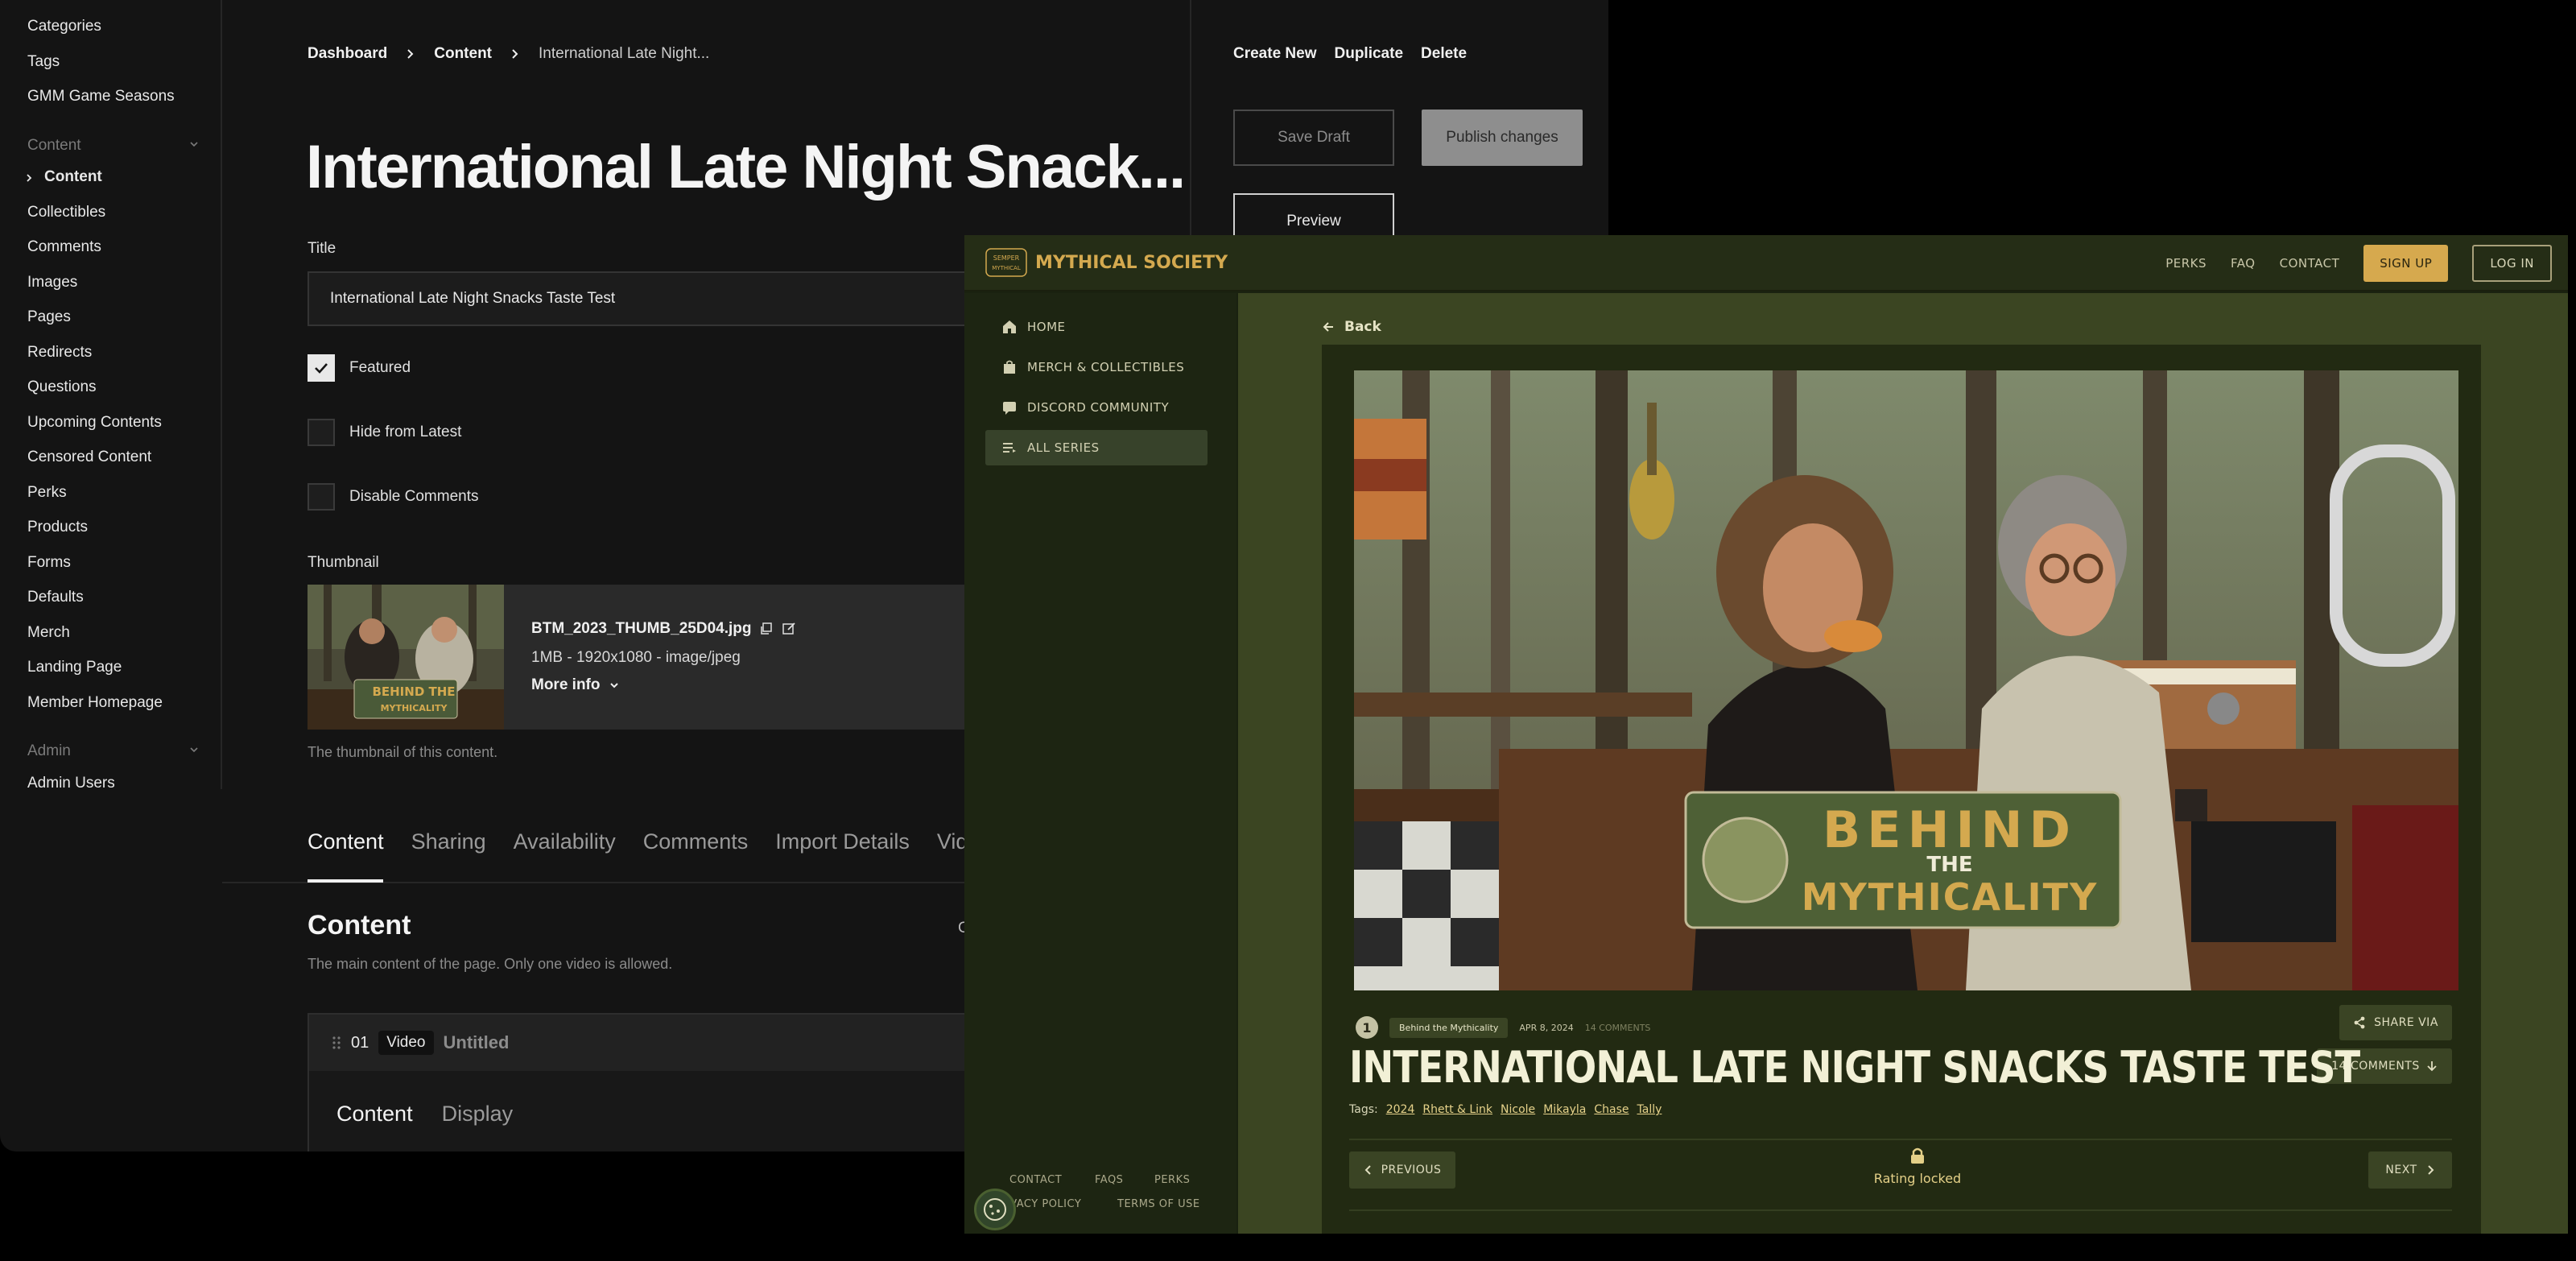 Image resolution: width=2576 pixels, height=1261 pixels. Describe the element at coordinates (49, 317) in the screenshot. I see `sidebar-item-pages: Pages` at that location.